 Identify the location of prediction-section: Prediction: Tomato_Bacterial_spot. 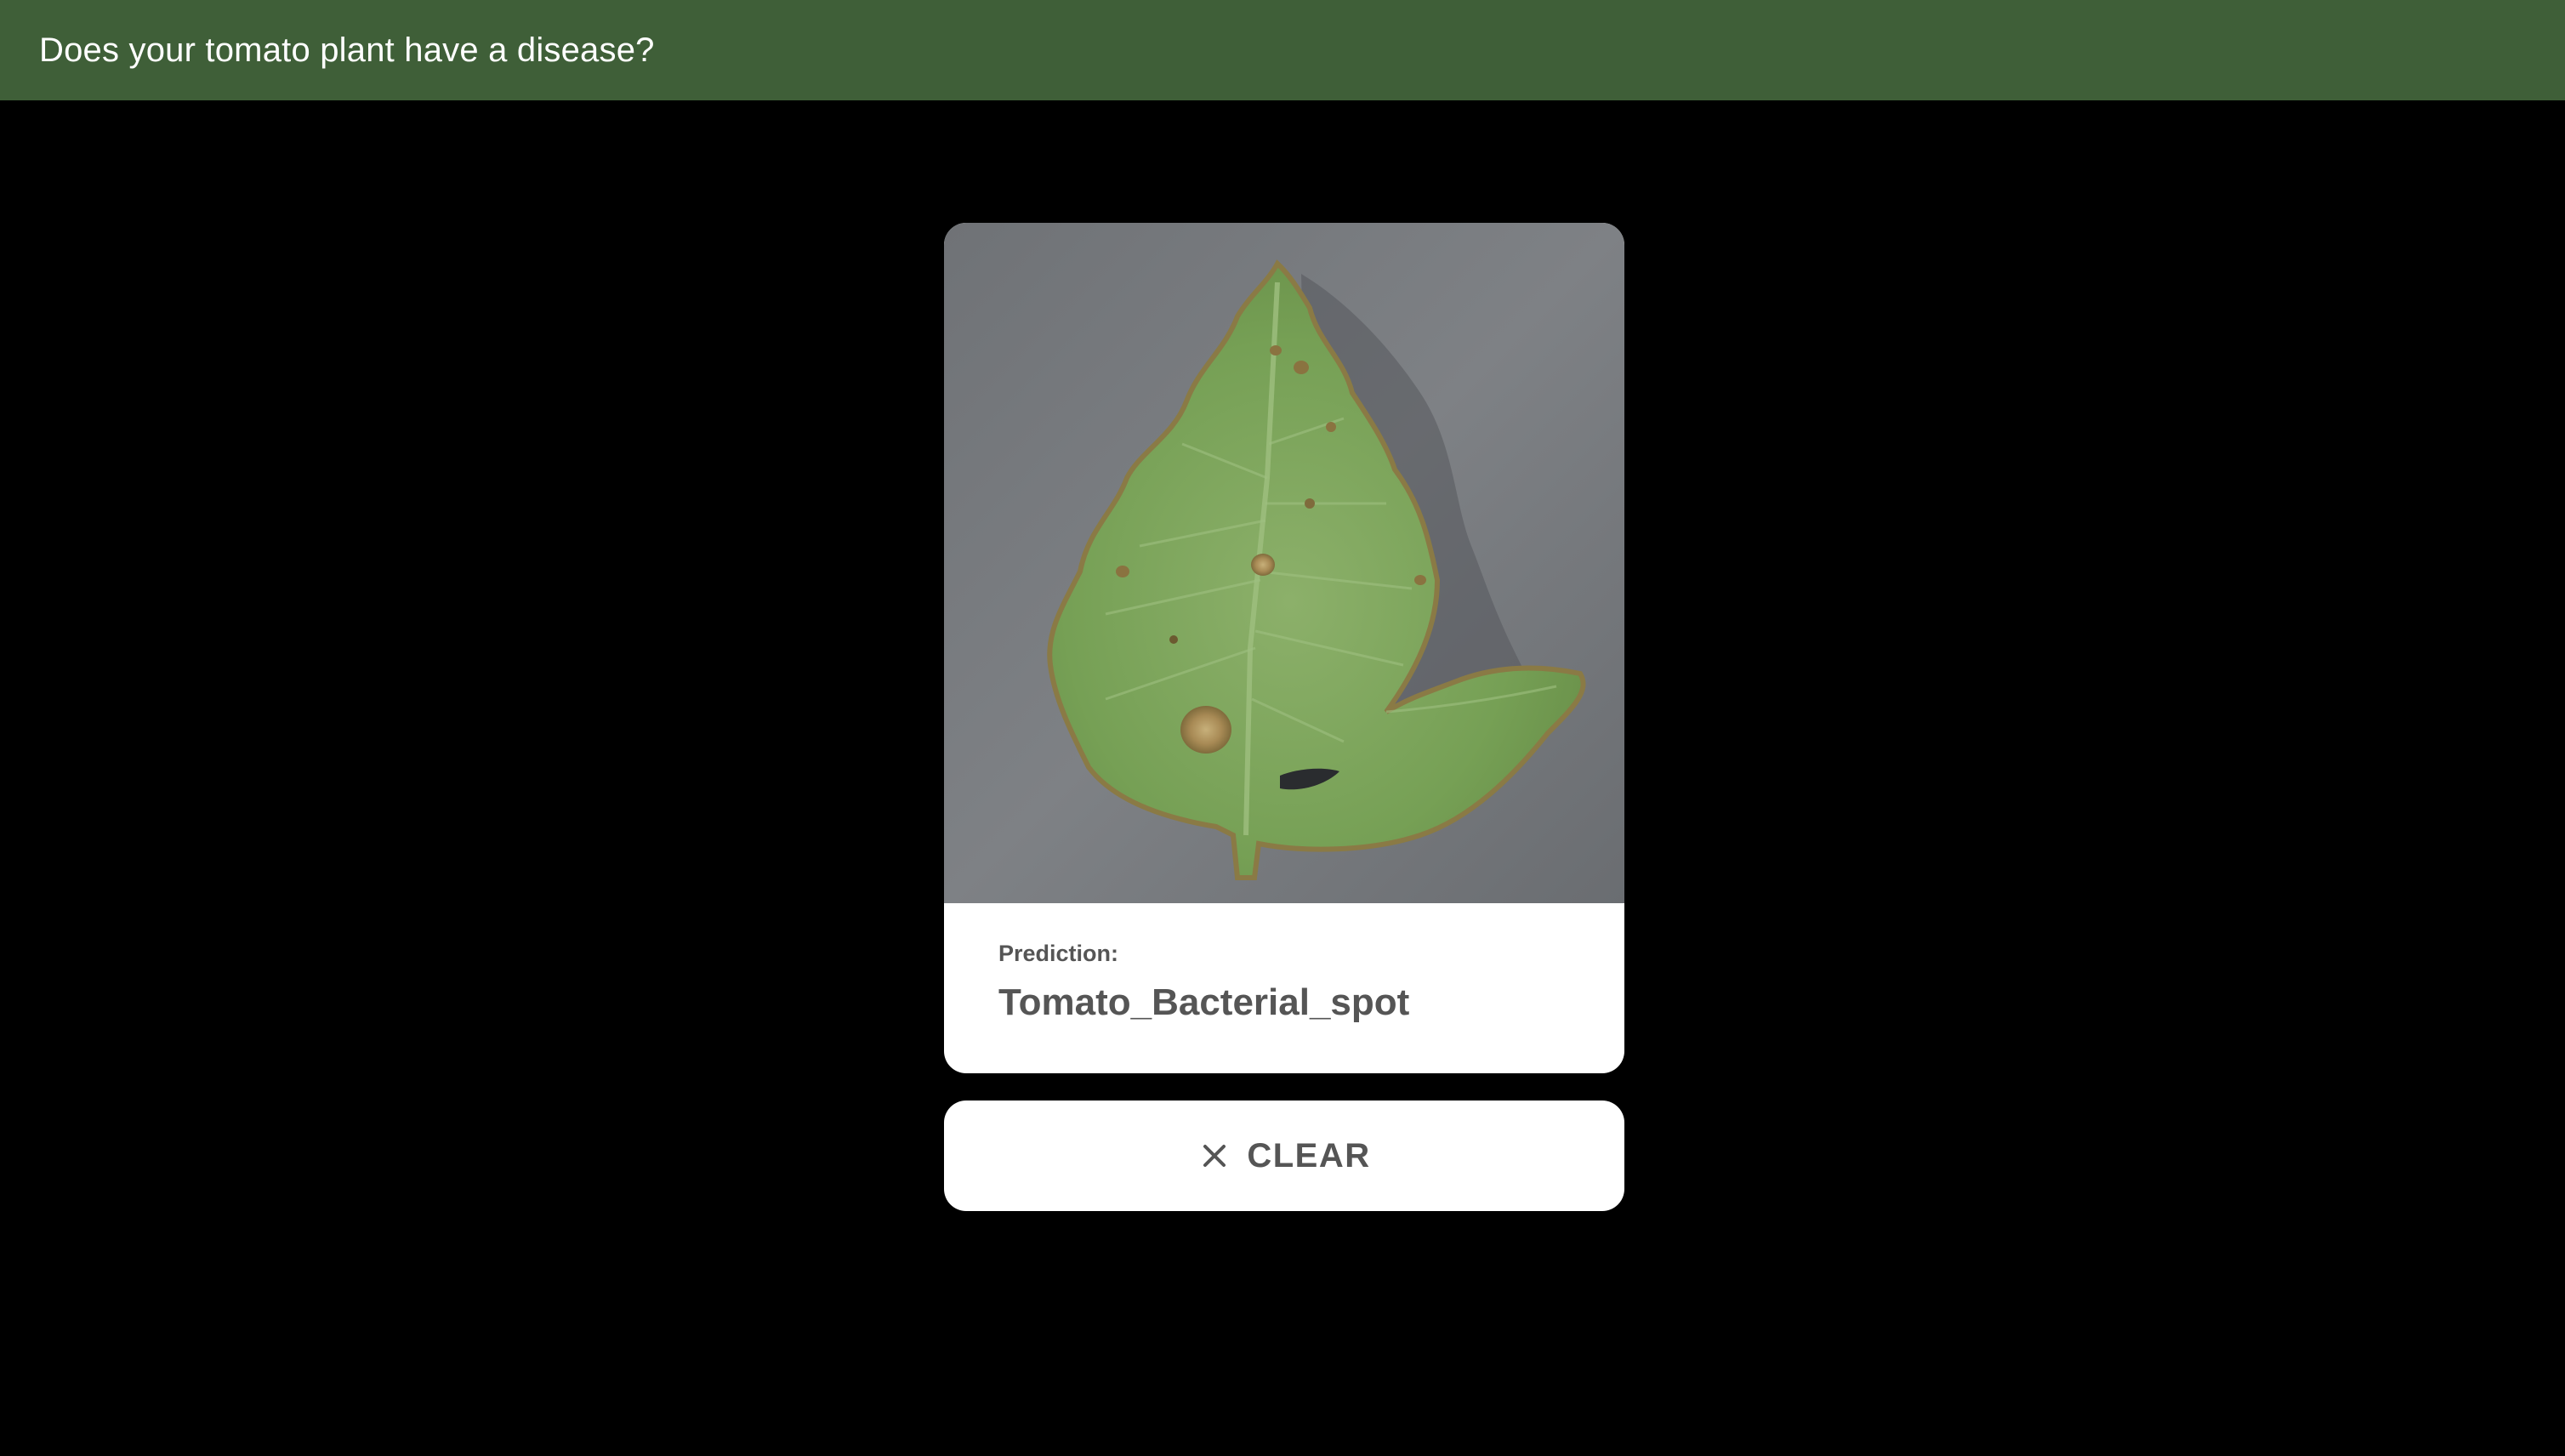
(1284, 988).